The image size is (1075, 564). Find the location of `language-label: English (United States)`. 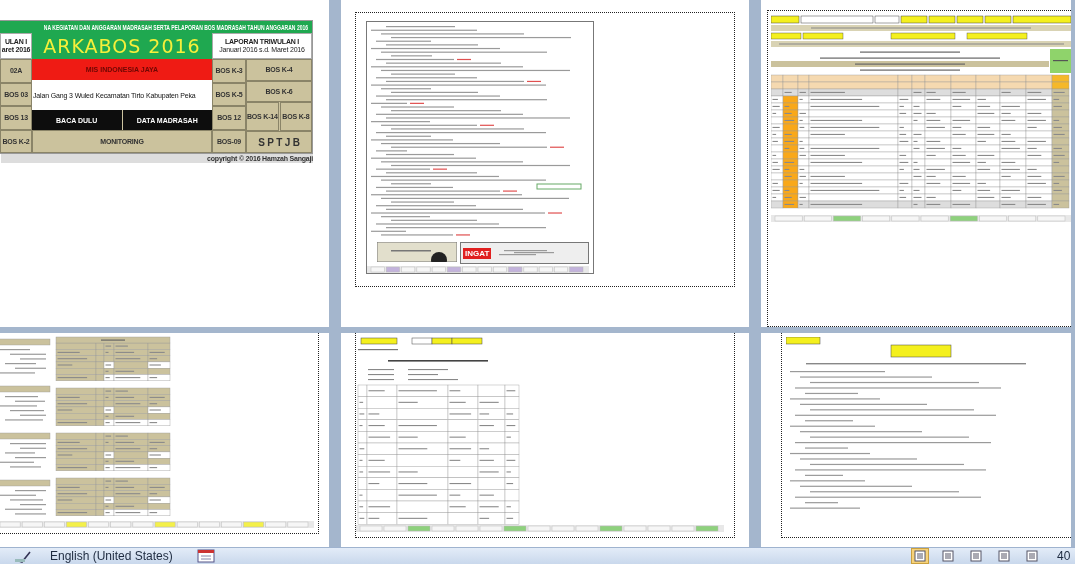

language-label: English (United States) is located at coordinates (111, 556).